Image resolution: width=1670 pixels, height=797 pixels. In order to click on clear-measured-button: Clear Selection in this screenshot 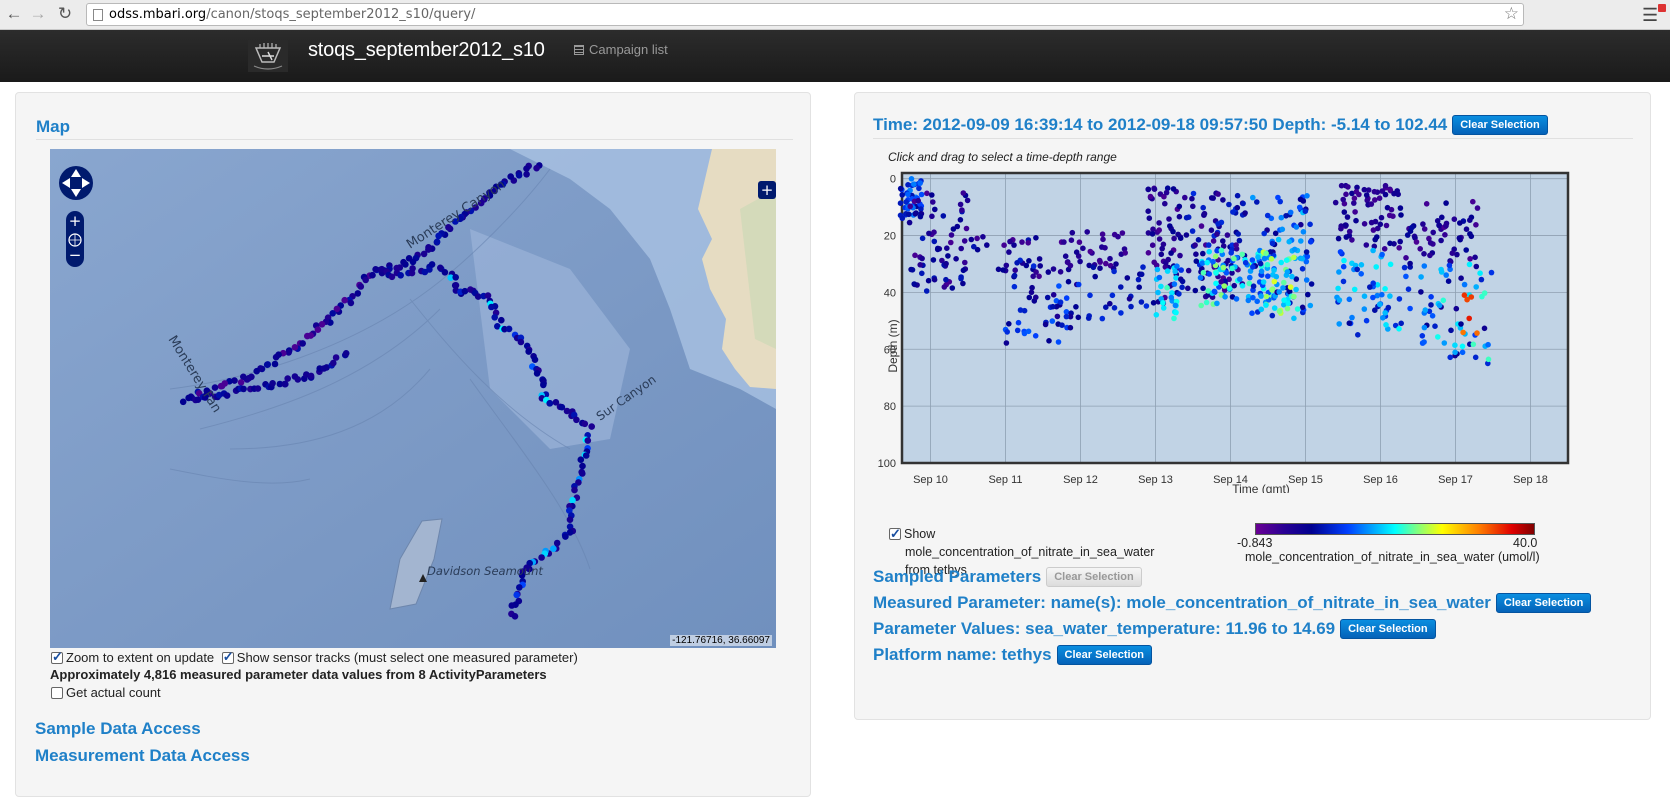, I will do `click(1543, 603)`.